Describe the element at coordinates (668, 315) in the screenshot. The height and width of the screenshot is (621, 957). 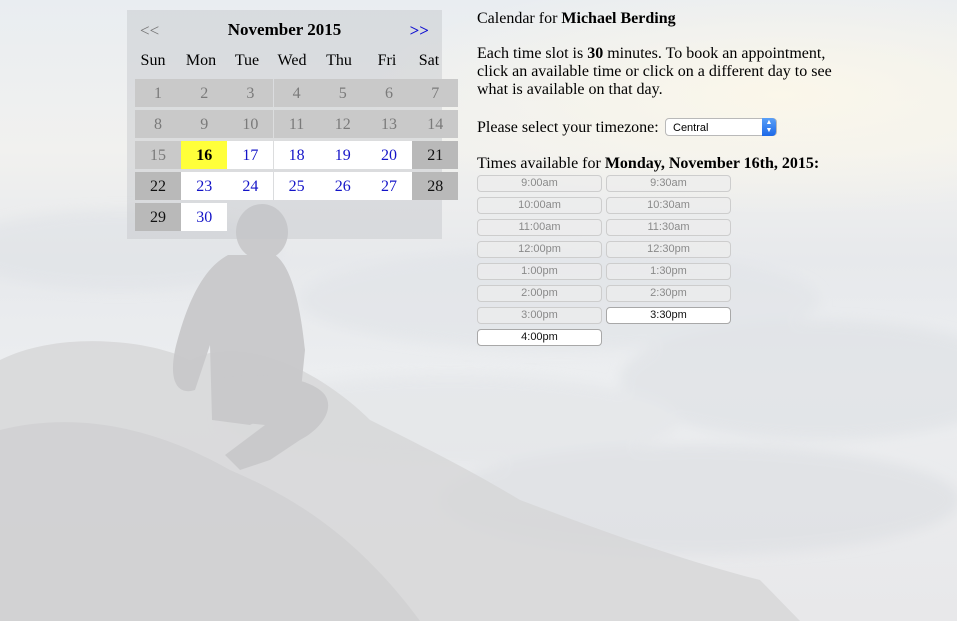
I see `time-slot-button: 3:30pm` at that location.